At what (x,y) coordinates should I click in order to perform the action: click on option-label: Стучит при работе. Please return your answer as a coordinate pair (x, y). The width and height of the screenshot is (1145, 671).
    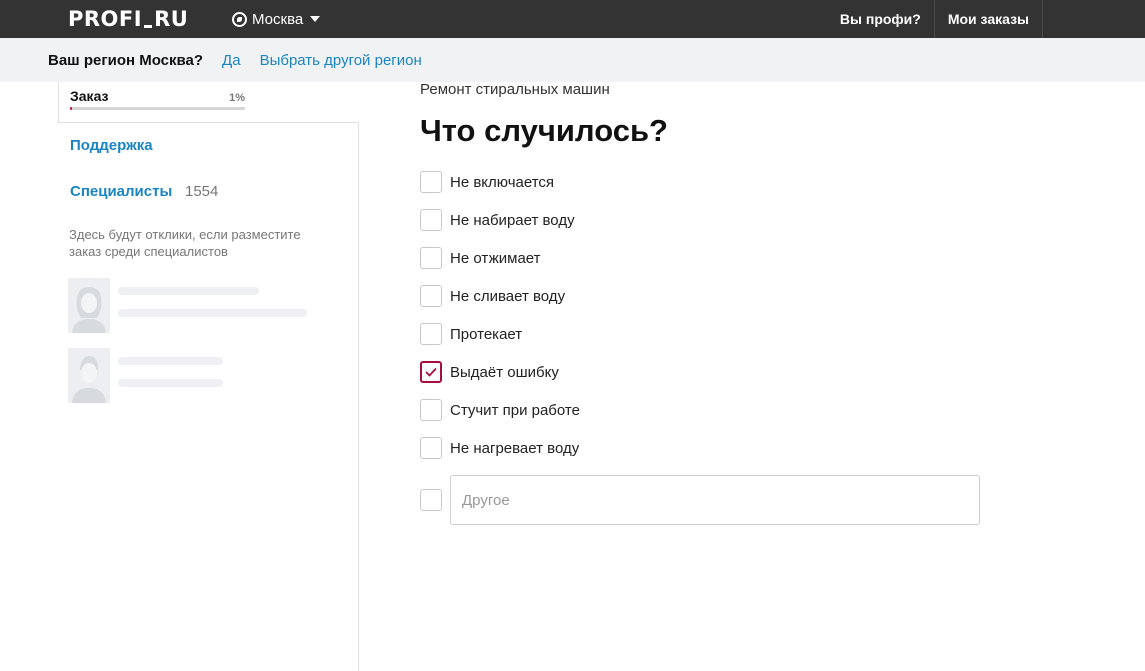
    Looking at the image, I should click on (515, 410).